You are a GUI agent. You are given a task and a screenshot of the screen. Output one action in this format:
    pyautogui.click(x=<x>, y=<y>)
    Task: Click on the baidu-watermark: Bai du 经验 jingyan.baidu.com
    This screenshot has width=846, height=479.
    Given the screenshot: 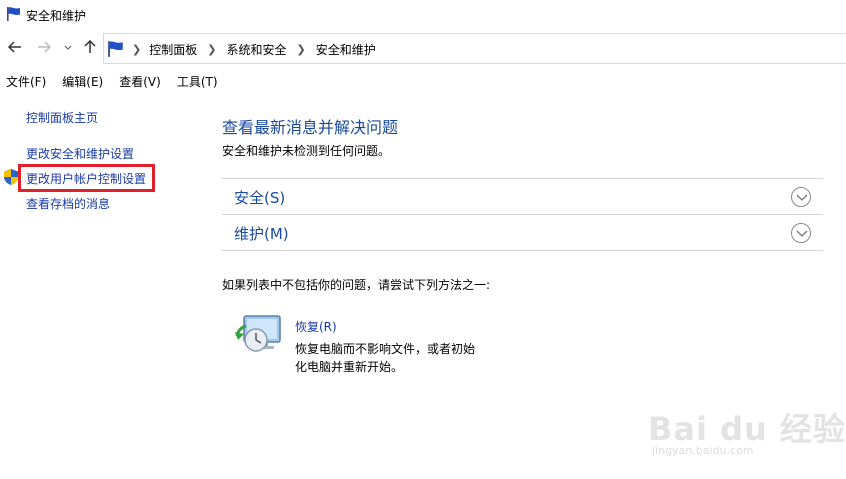 What is the action you would take?
    pyautogui.click(x=746, y=434)
    